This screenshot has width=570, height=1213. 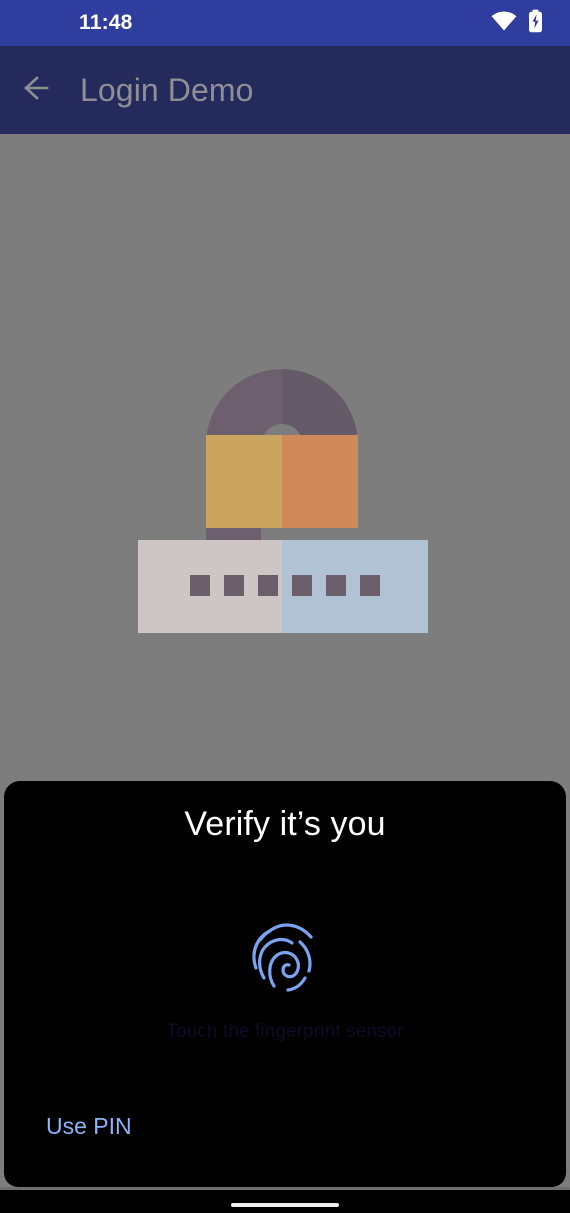 I want to click on battery-charging-icon, so click(x=535, y=23).